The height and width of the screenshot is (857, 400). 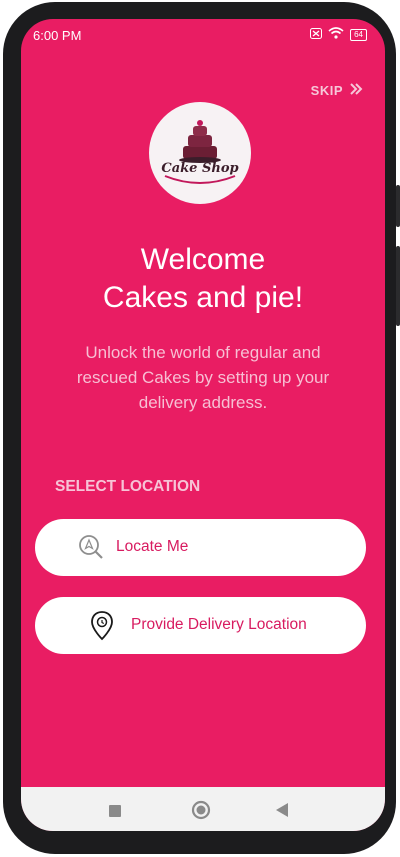 What do you see at coordinates (200, 547) in the screenshot?
I see `locate-me-button: Locate Me` at bounding box center [200, 547].